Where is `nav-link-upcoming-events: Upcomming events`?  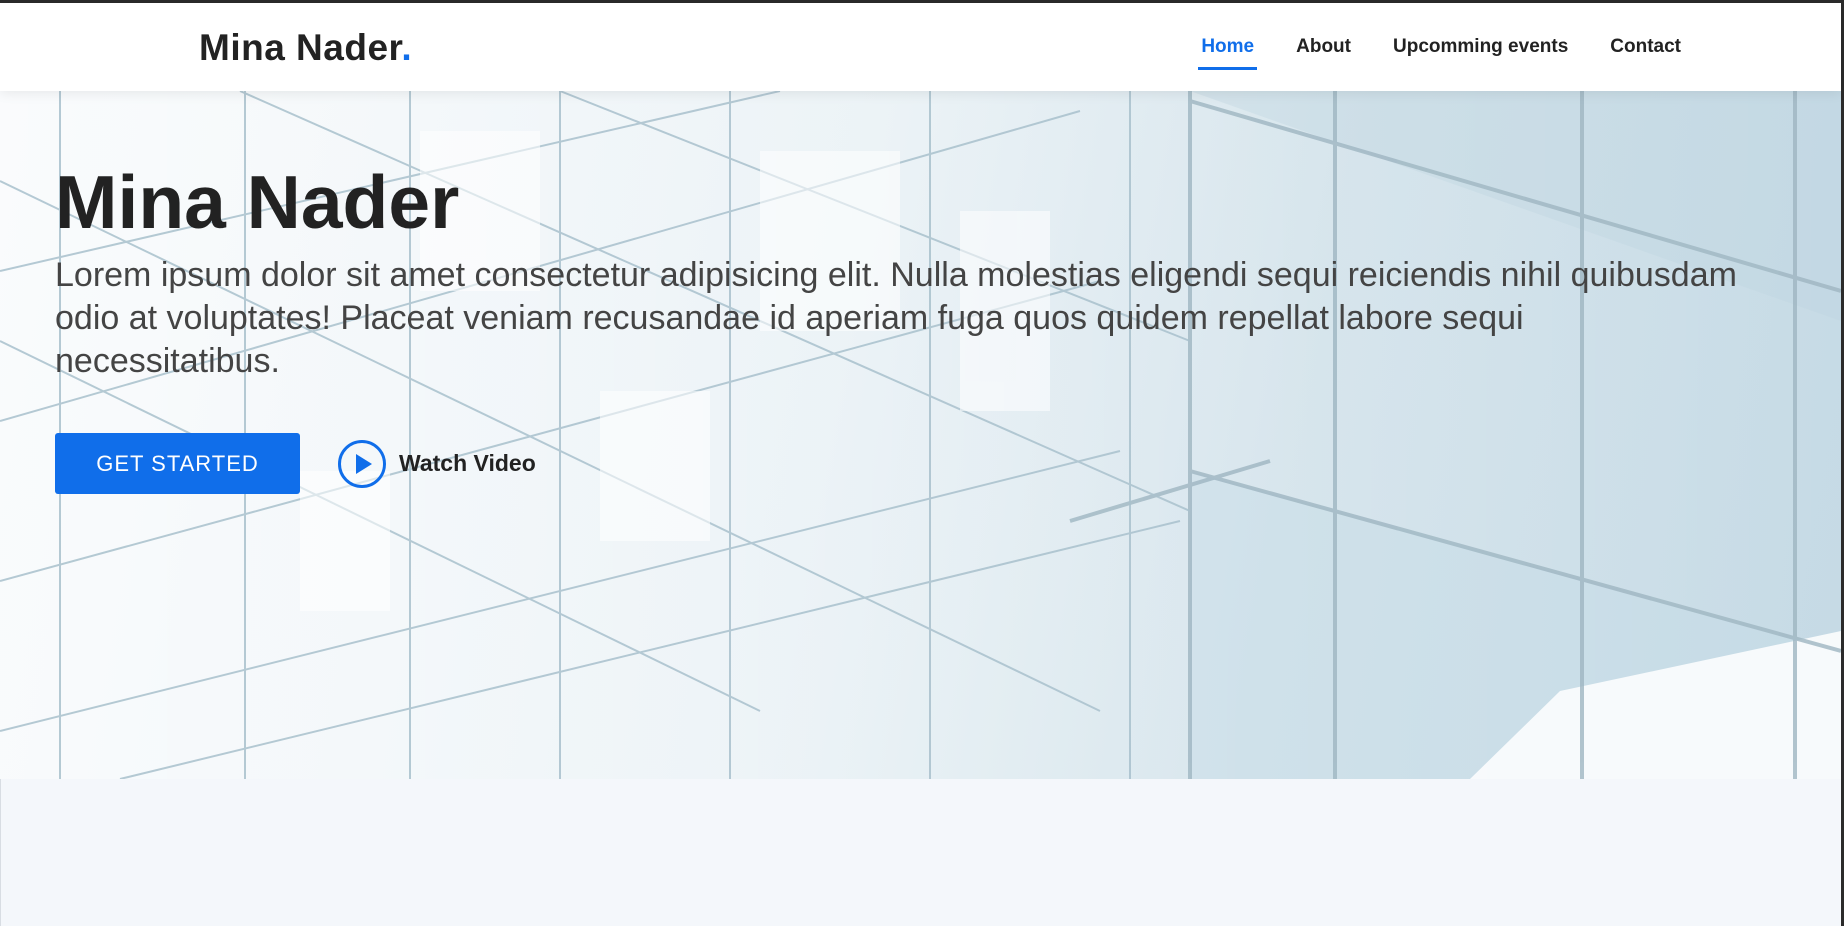
nav-link-upcoming-events: Upcomming events is located at coordinates (1480, 51).